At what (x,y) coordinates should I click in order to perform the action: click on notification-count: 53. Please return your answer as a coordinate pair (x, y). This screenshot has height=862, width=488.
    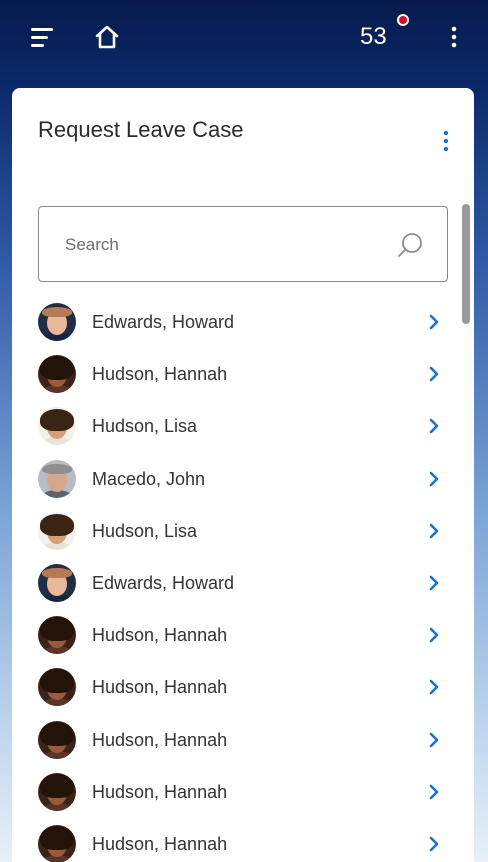
    Looking at the image, I should click on (373, 37).